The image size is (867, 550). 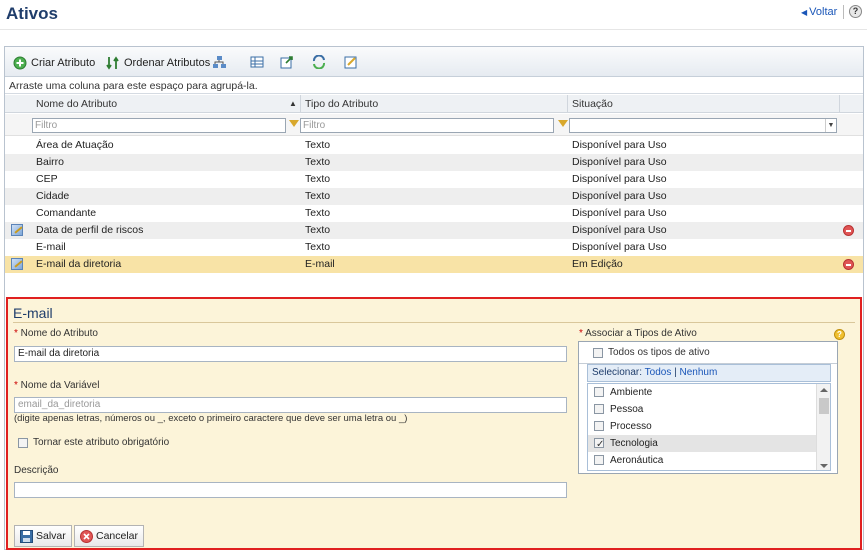 What do you see at coordinates (219, 62) in the screenshot?
I see `hierarchy-icon` at bounding box center [219, 62].